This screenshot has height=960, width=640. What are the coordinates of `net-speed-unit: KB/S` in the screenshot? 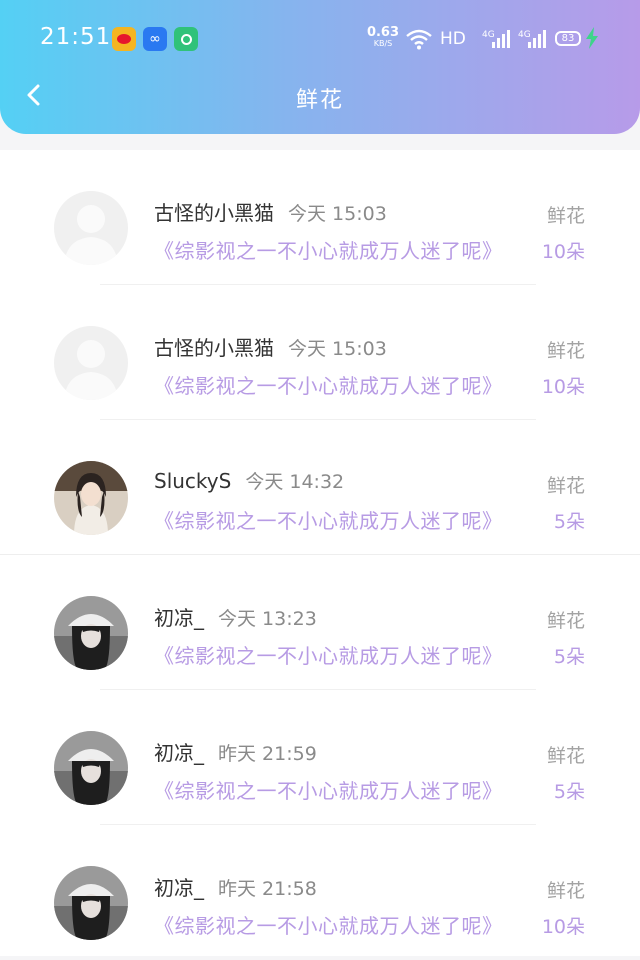 It's located at (383, 43).